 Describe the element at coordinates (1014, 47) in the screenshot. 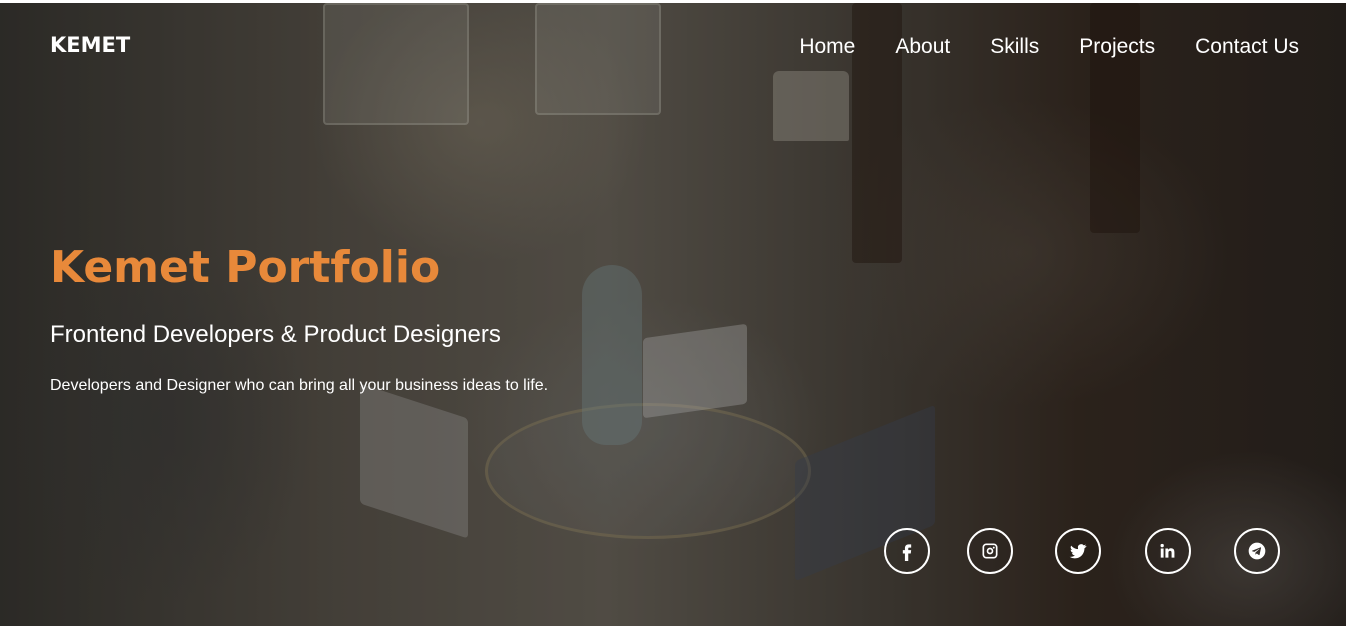

I see `nav-link-skills: Skills` at that location.